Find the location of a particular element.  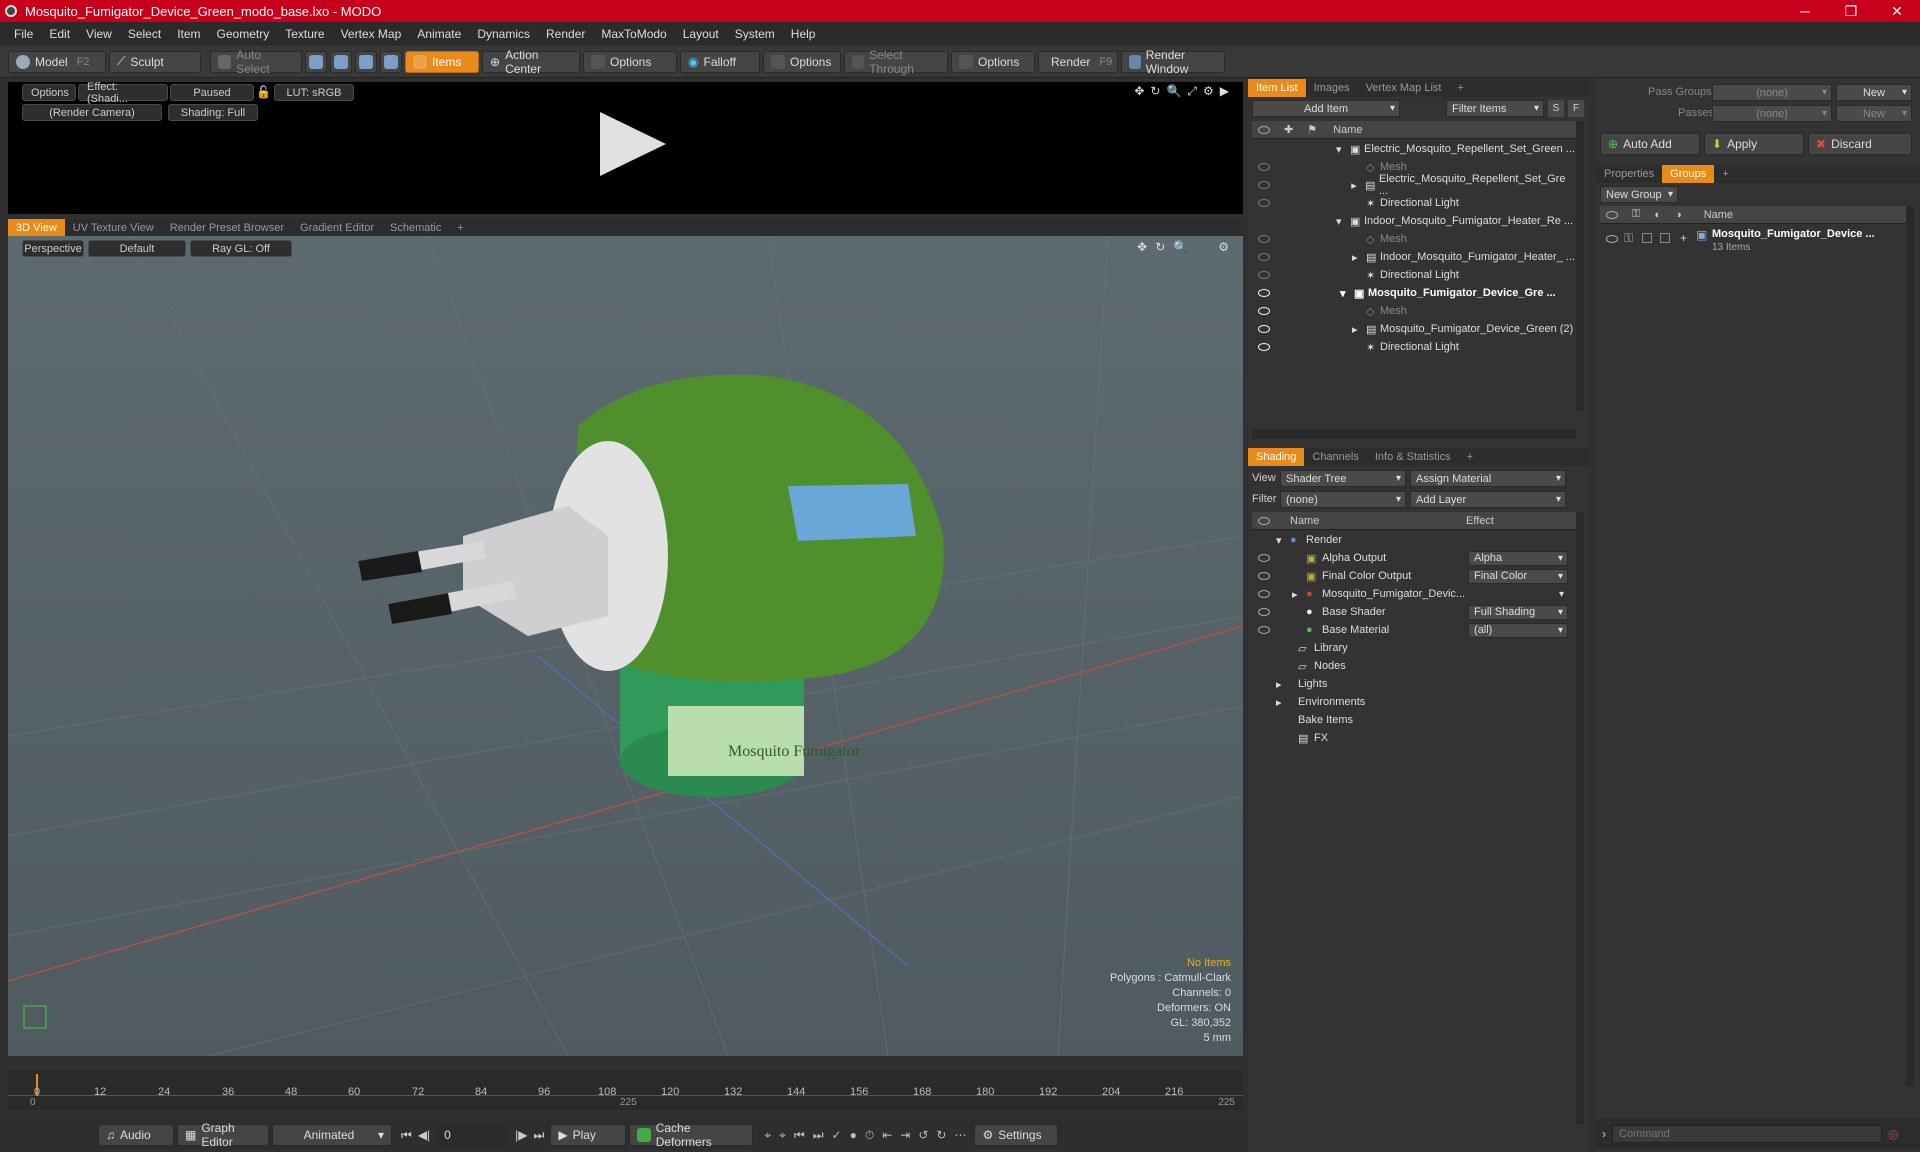

list-item: ● Base Shader Full Shading is located at coordinates (1414, 612).